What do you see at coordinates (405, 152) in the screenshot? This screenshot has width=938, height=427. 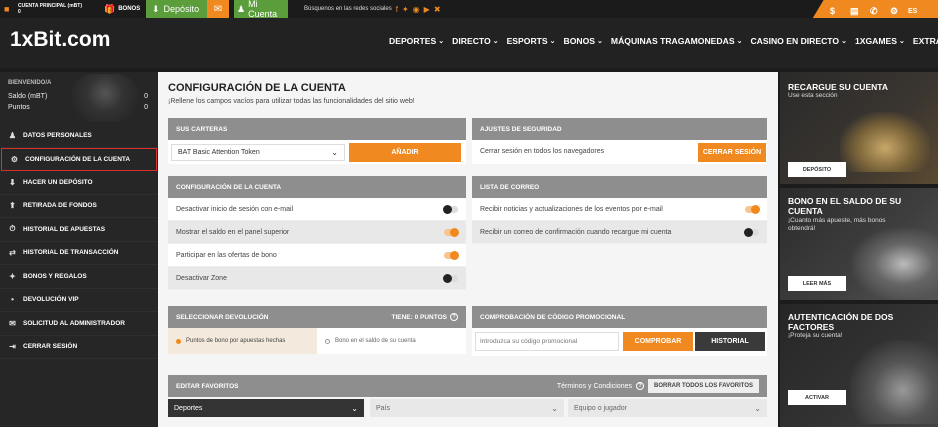 I see `add-wallet-button: AÑADIR` at bounding box center [405, 152].